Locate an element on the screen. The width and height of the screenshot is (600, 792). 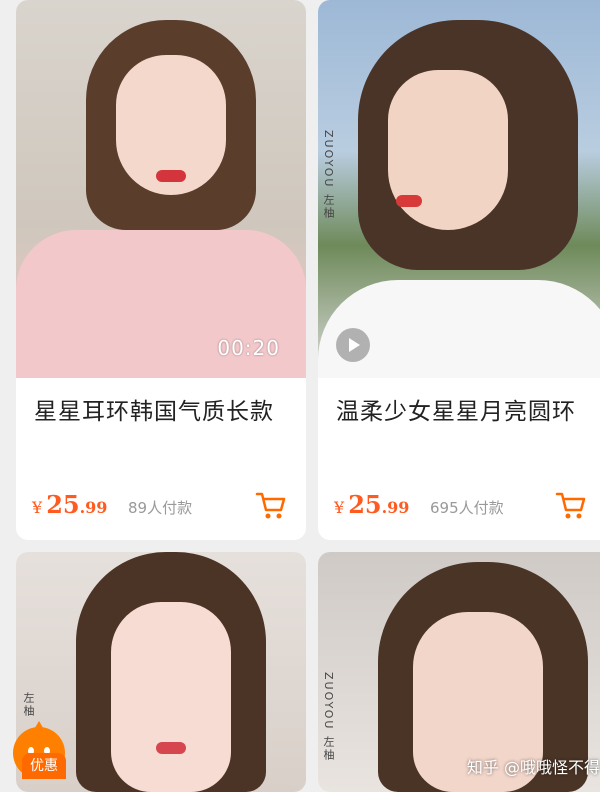
play-icon is located at coordinates (354, 345).